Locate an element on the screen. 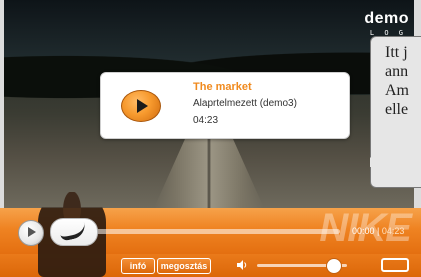  share-button: megosztás is located at coordinates (184, 266).